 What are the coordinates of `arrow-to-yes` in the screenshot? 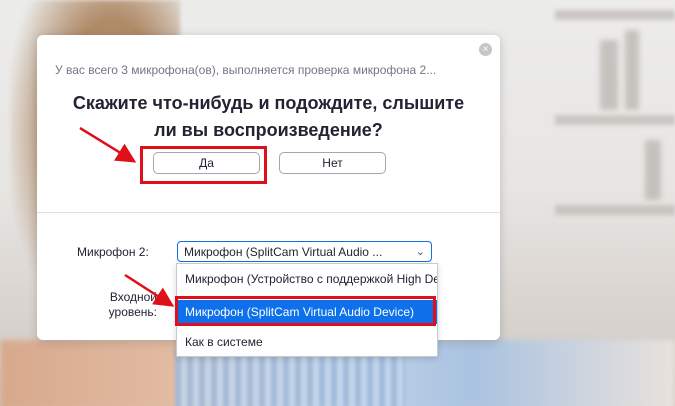 It's located at (108, 144).